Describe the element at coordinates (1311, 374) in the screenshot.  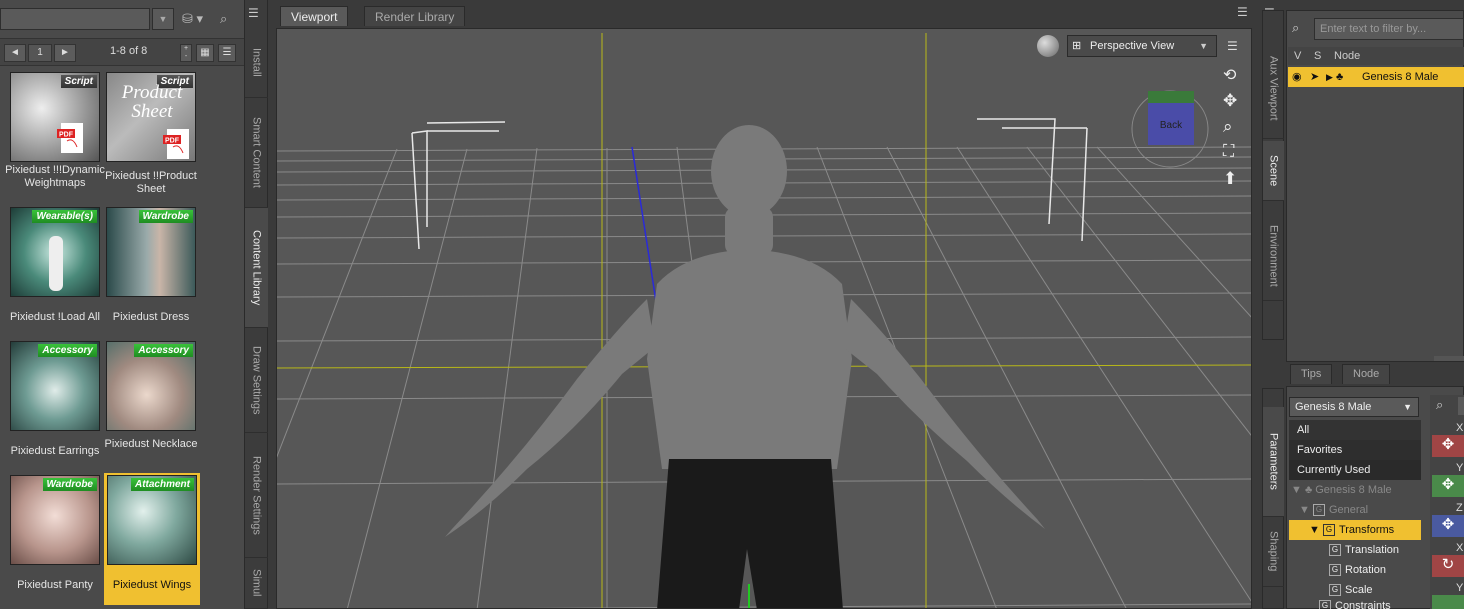
I see `tab-tips: Tips` at that location.